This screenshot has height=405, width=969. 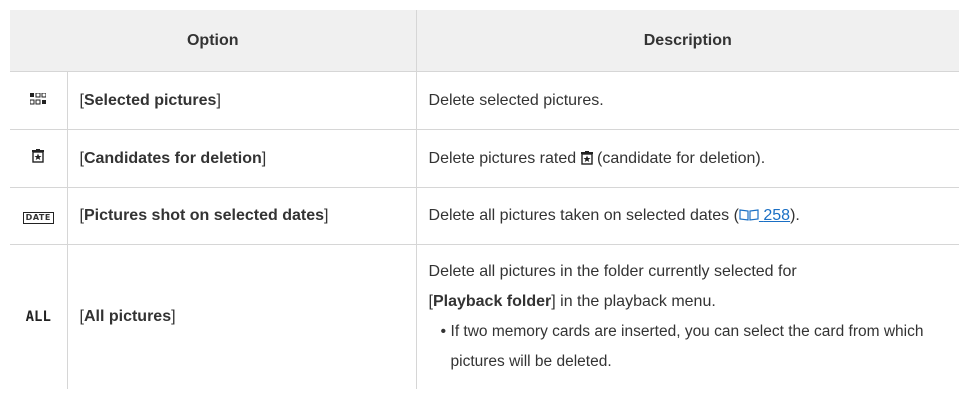 I want to click on all-icon: ALL, so click(x=38, y=317).